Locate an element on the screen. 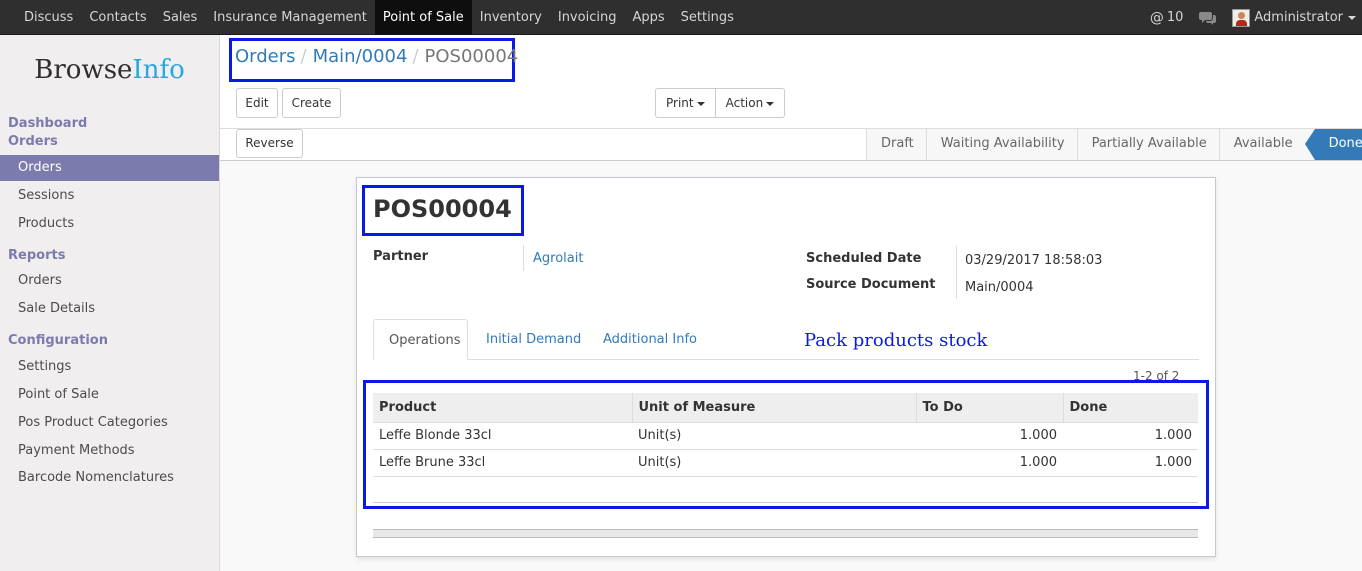  menu-inventory: Inventory is located at coordinates (511, 17).